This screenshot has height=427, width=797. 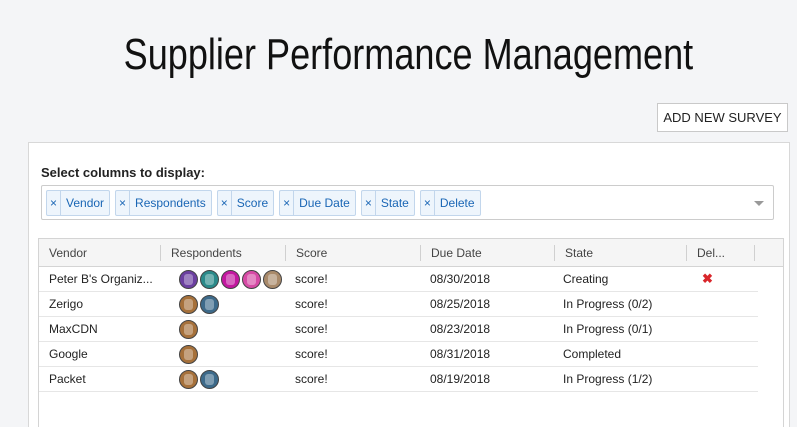 I want to click on magenta-robot-icon, so click(x=230, y=279).